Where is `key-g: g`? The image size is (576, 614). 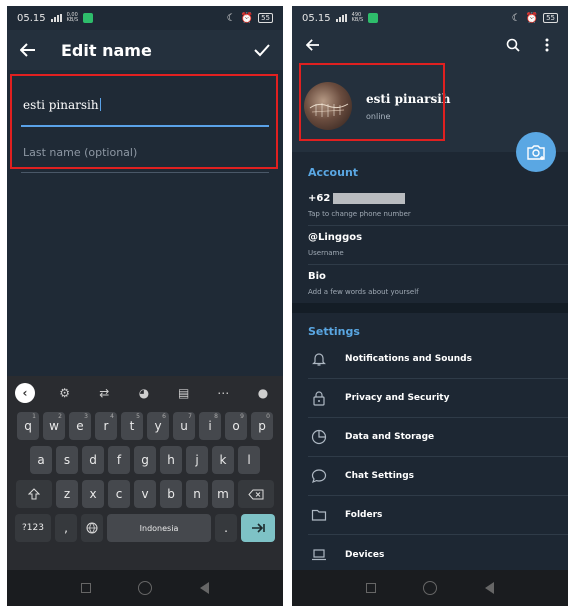 key-g: g is located at coordinates (145, 460).